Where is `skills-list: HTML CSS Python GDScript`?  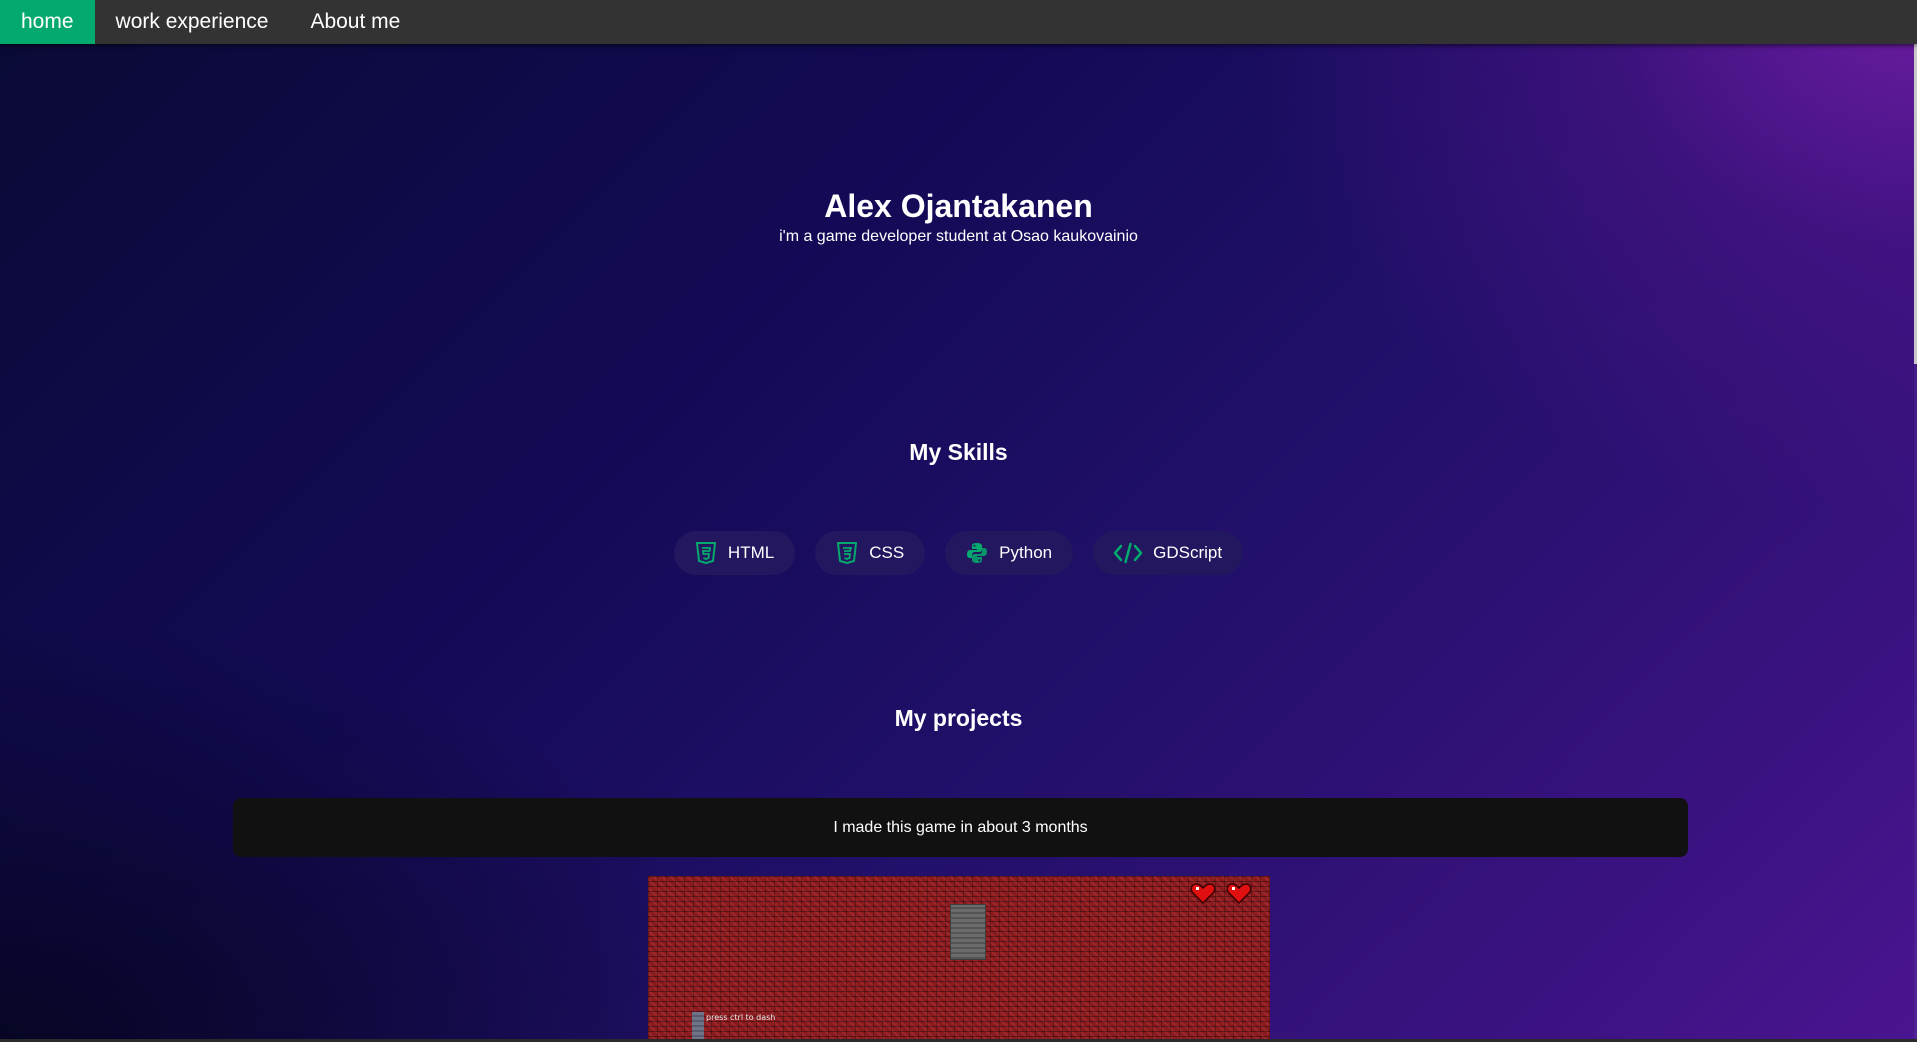
skills-list: HTML CSS Python GDScript is located at coordinates (958, 553).